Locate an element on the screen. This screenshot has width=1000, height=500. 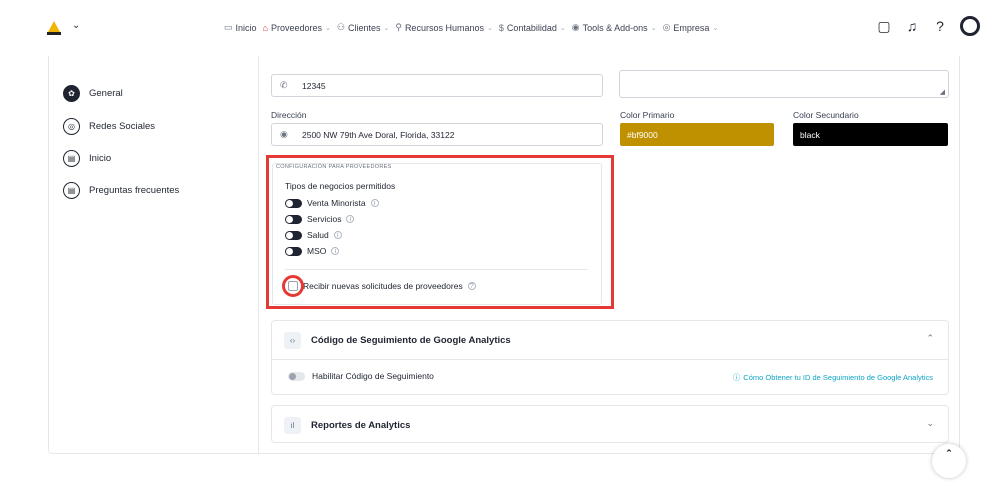
secondary-color-value: black is located at coordinates (810, 134).